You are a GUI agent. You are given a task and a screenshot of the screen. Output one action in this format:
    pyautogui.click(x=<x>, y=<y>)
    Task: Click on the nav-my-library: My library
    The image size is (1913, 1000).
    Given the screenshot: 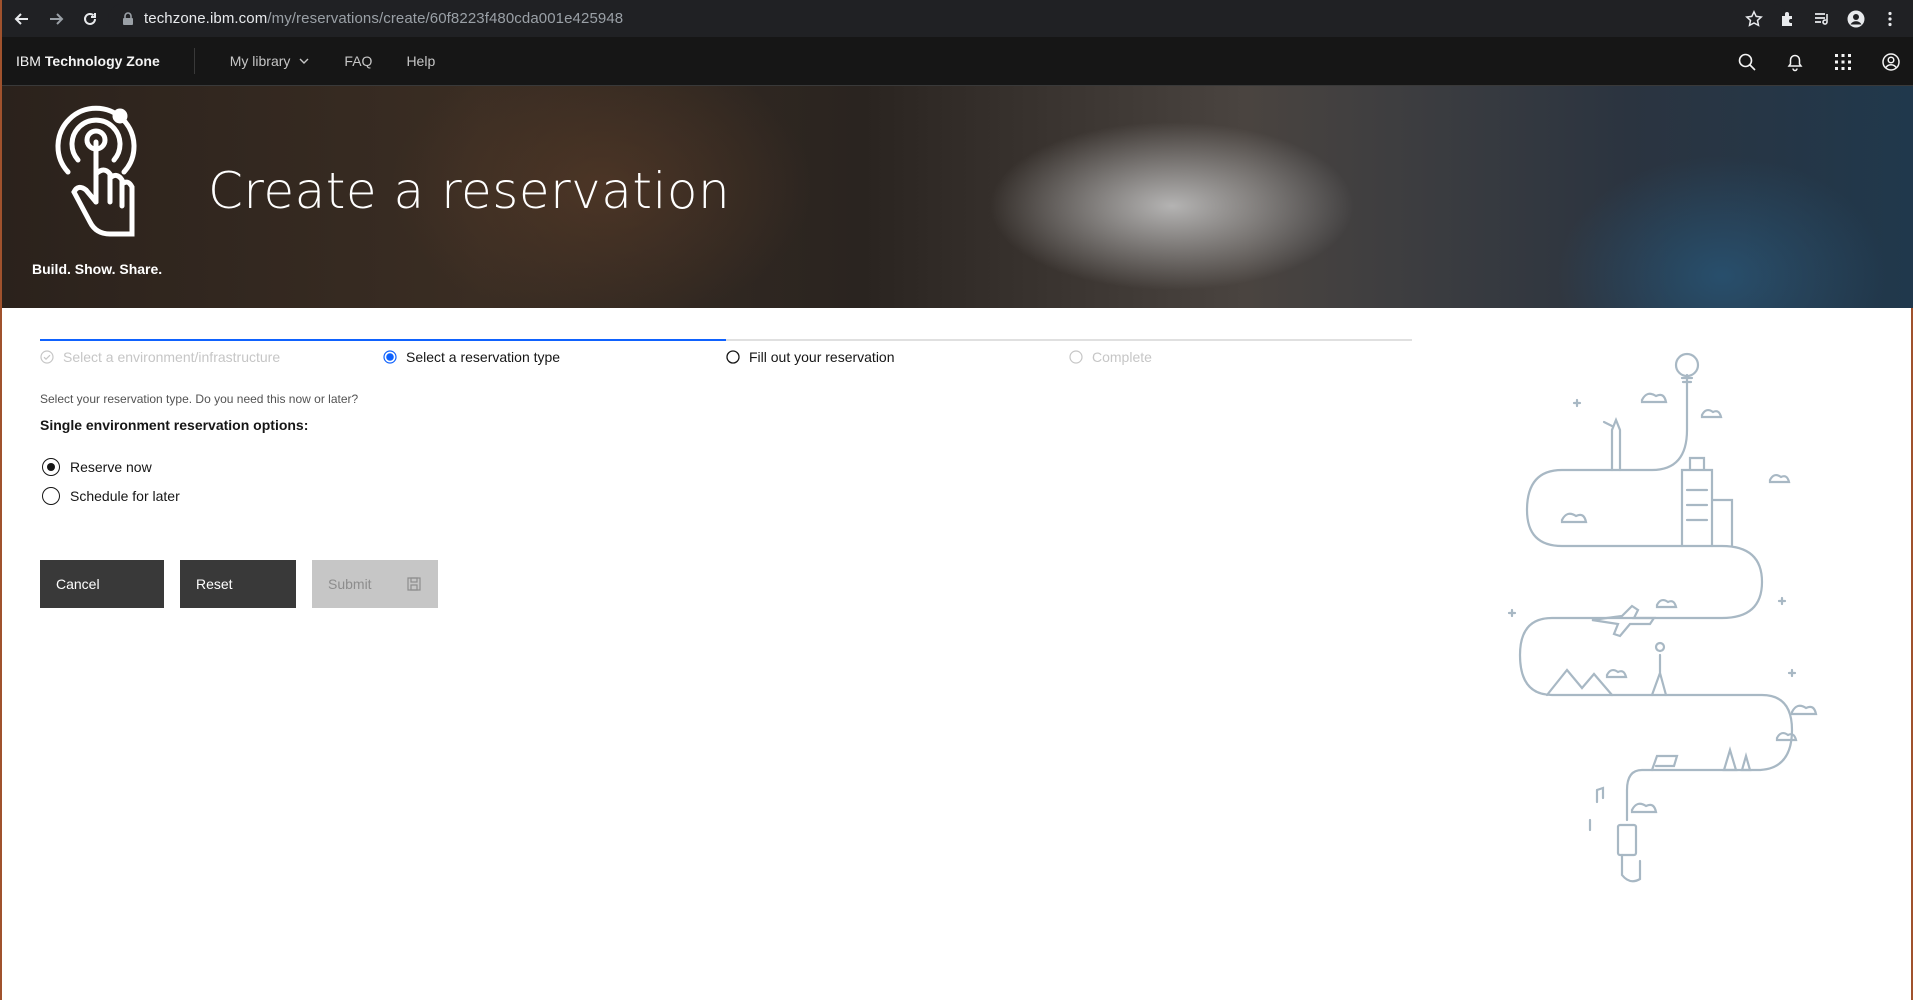 What is the action you would take?
    pyautogui.click(x=270, y=61)
    